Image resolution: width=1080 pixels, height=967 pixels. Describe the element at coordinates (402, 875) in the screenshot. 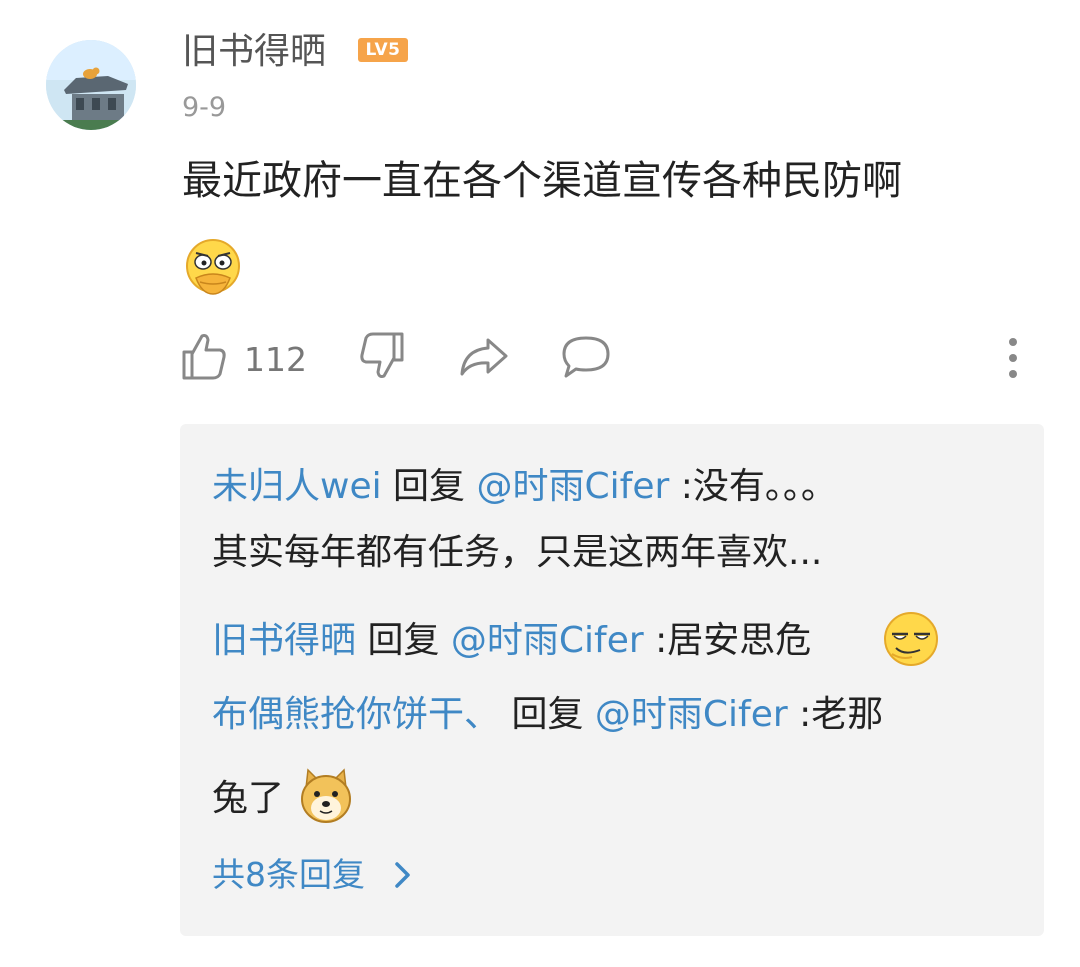

I see `chevron-right-icon` at that location.